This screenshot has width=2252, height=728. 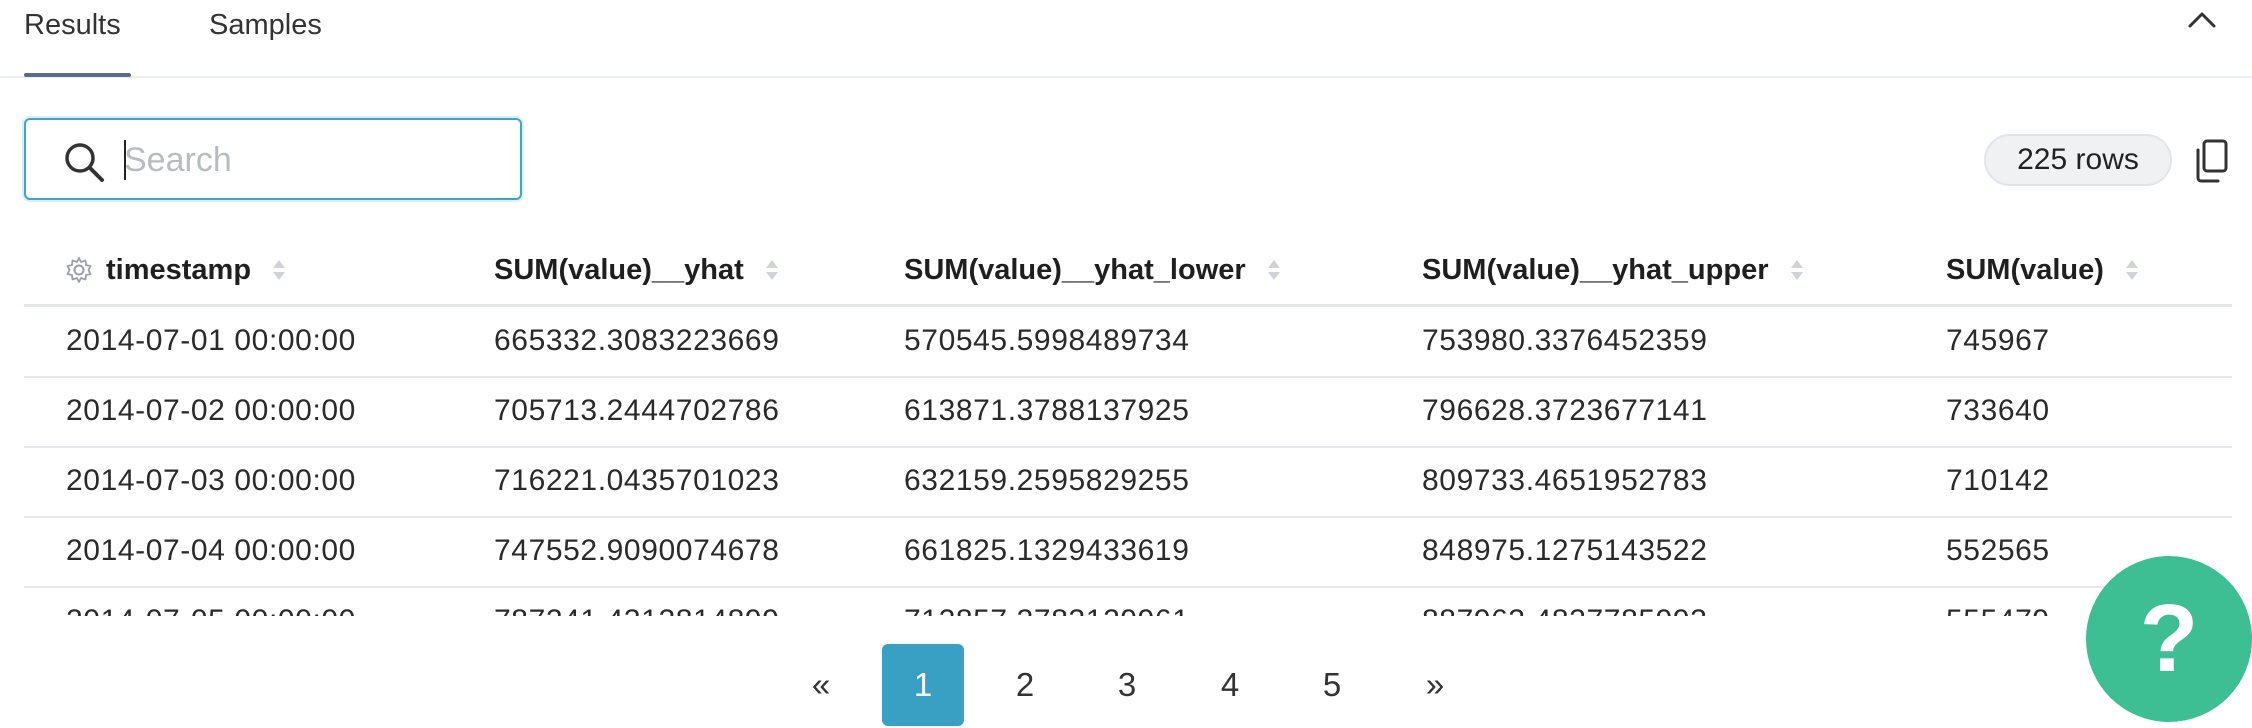 I want to click on tab-results: Results, so click(x=78, y=38).